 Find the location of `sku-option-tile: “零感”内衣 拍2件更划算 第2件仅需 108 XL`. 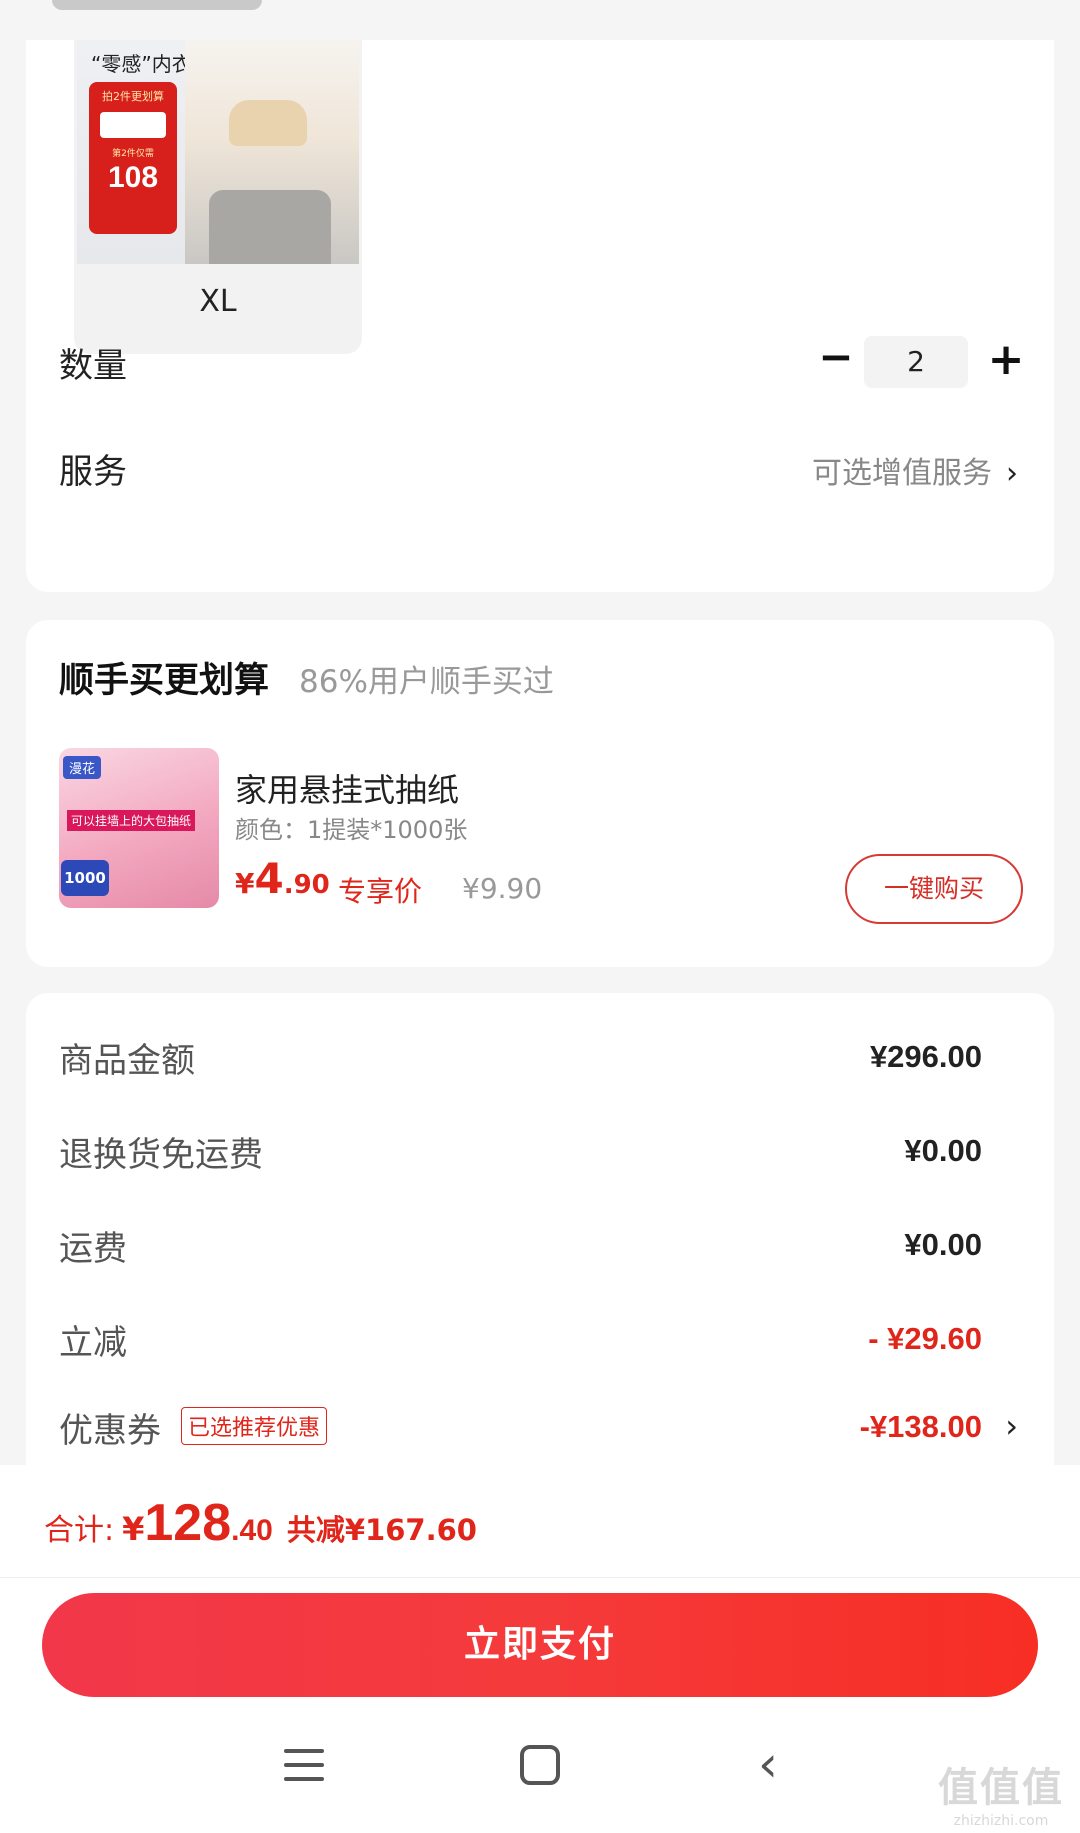

sku-option-tile: “零感”内衣 拍2件更划算 第2件仅需 108 XL is located at coordinates (218, 197).